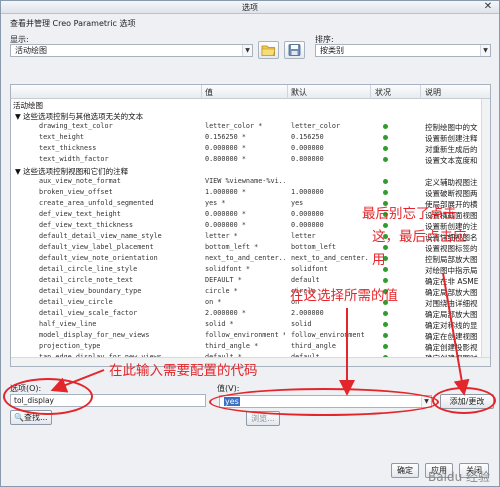 Image resolution: width=500 pixels, height=487 pixels. I want to click on watermark: Baidu 经验, so click(459, 477).